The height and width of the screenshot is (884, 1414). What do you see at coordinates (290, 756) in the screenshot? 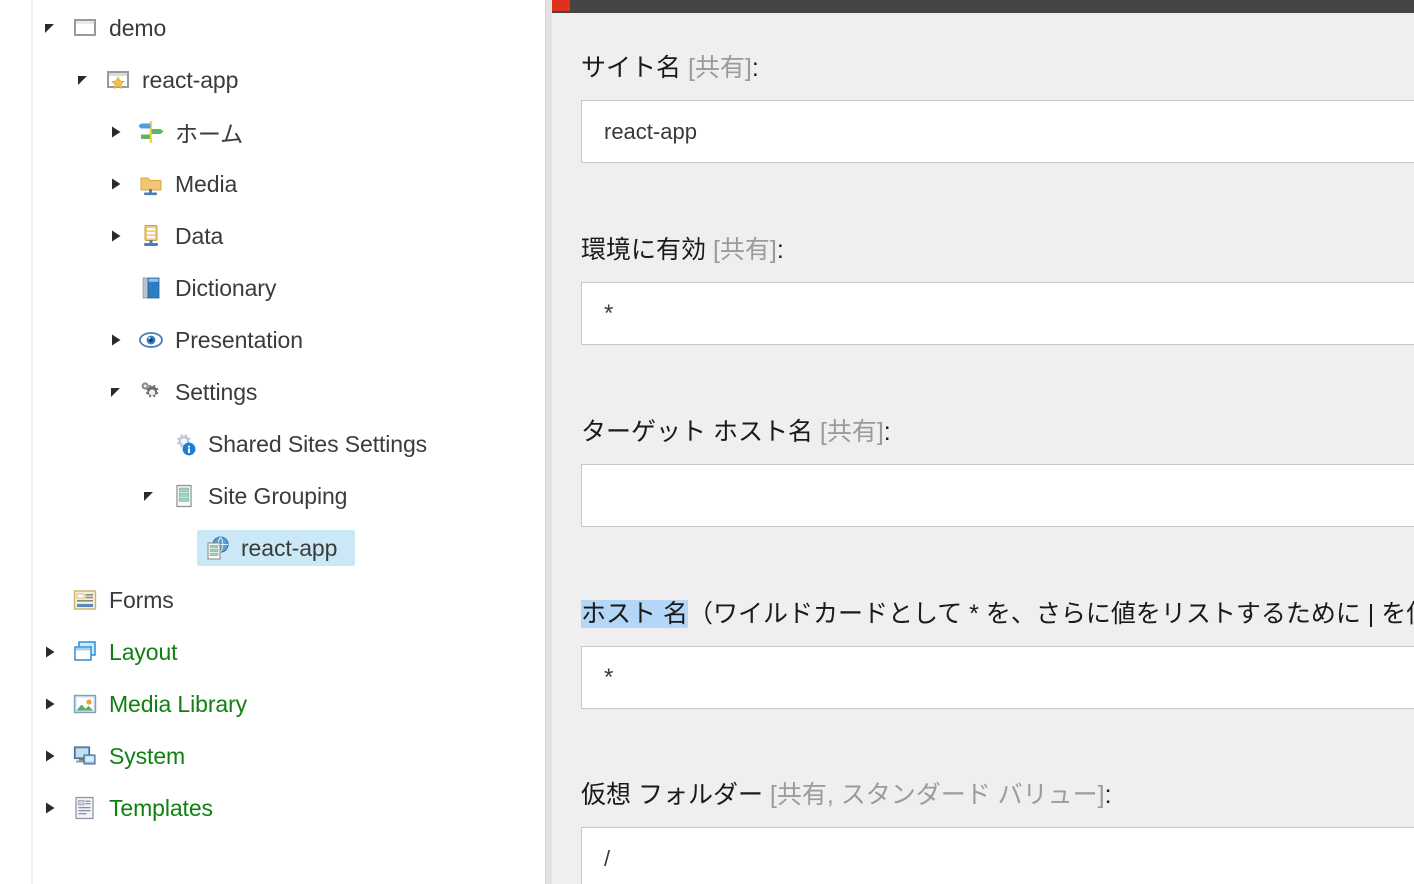
I see `tree-item-system: System` at bounding box center [290, 756].